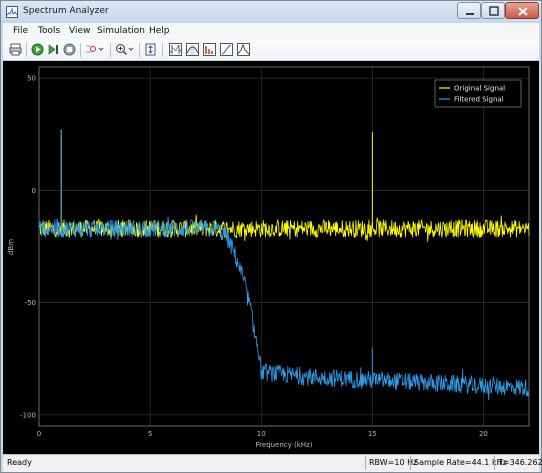 Image resolution: width=542 pixels, height=473 pixels. I want to click on legend-original-signal: Original Signal, so click(479, 89).